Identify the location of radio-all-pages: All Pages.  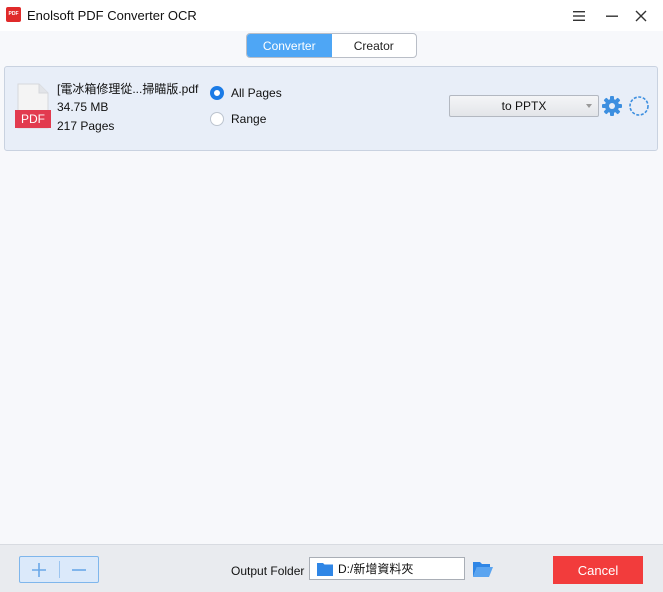
(246, 93).